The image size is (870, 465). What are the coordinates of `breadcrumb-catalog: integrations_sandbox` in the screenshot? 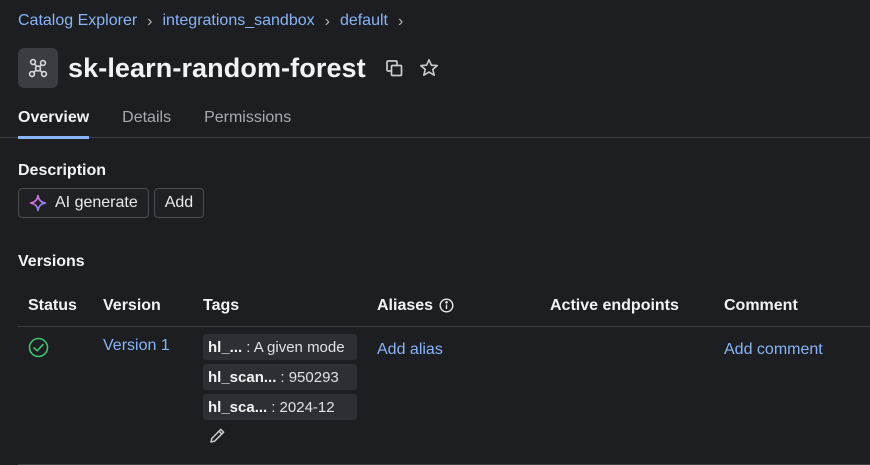 It's located at (239, 21).